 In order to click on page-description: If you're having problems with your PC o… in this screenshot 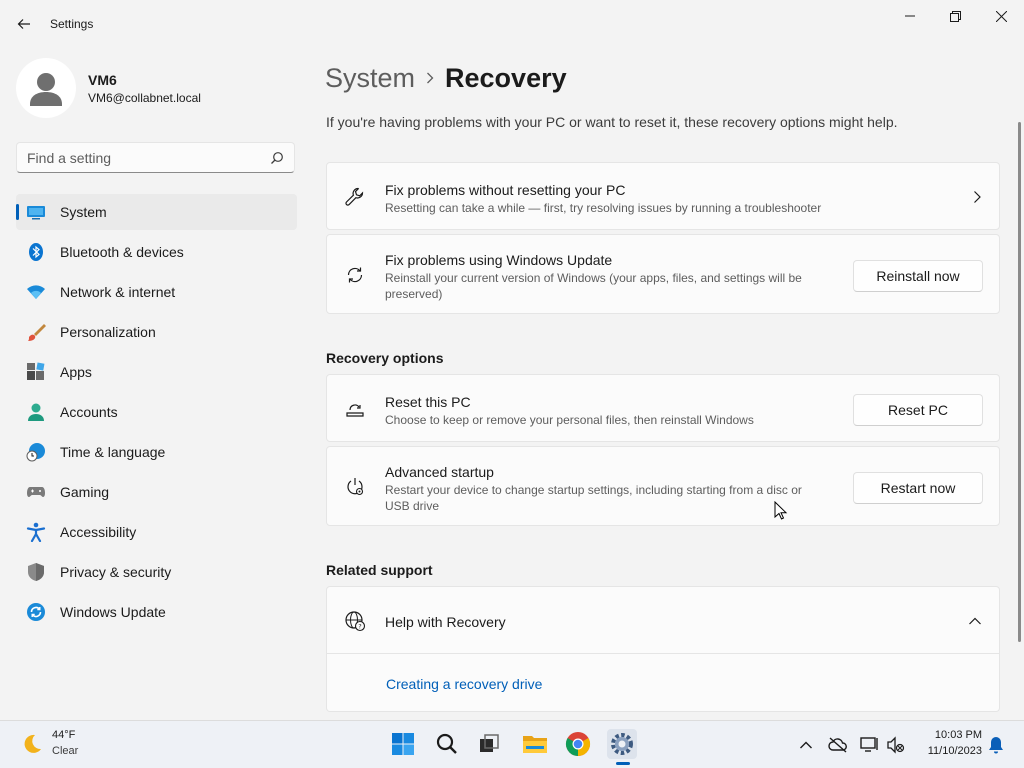, I will do `click(612, 122)`.